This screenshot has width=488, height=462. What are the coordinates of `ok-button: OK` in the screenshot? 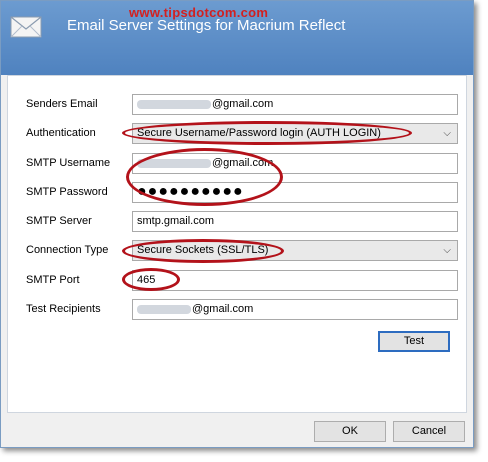 It's located at (350, 431).